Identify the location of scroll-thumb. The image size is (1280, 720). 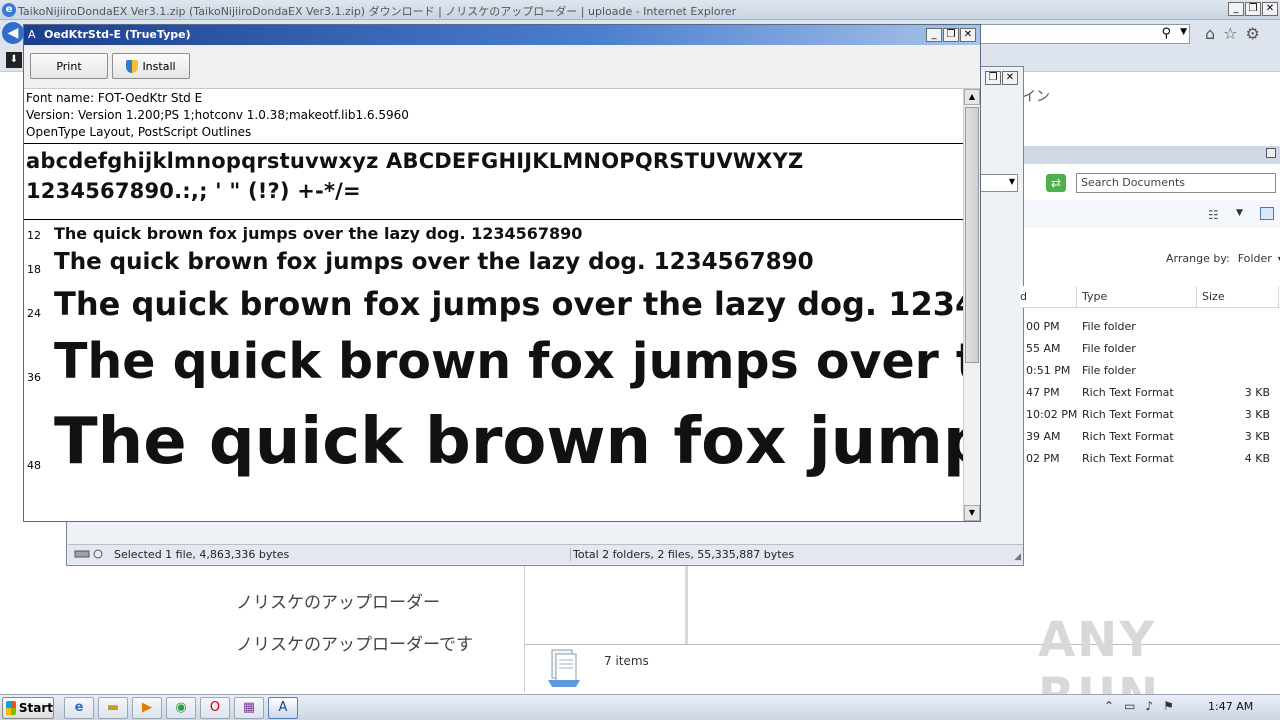
(972, 235).